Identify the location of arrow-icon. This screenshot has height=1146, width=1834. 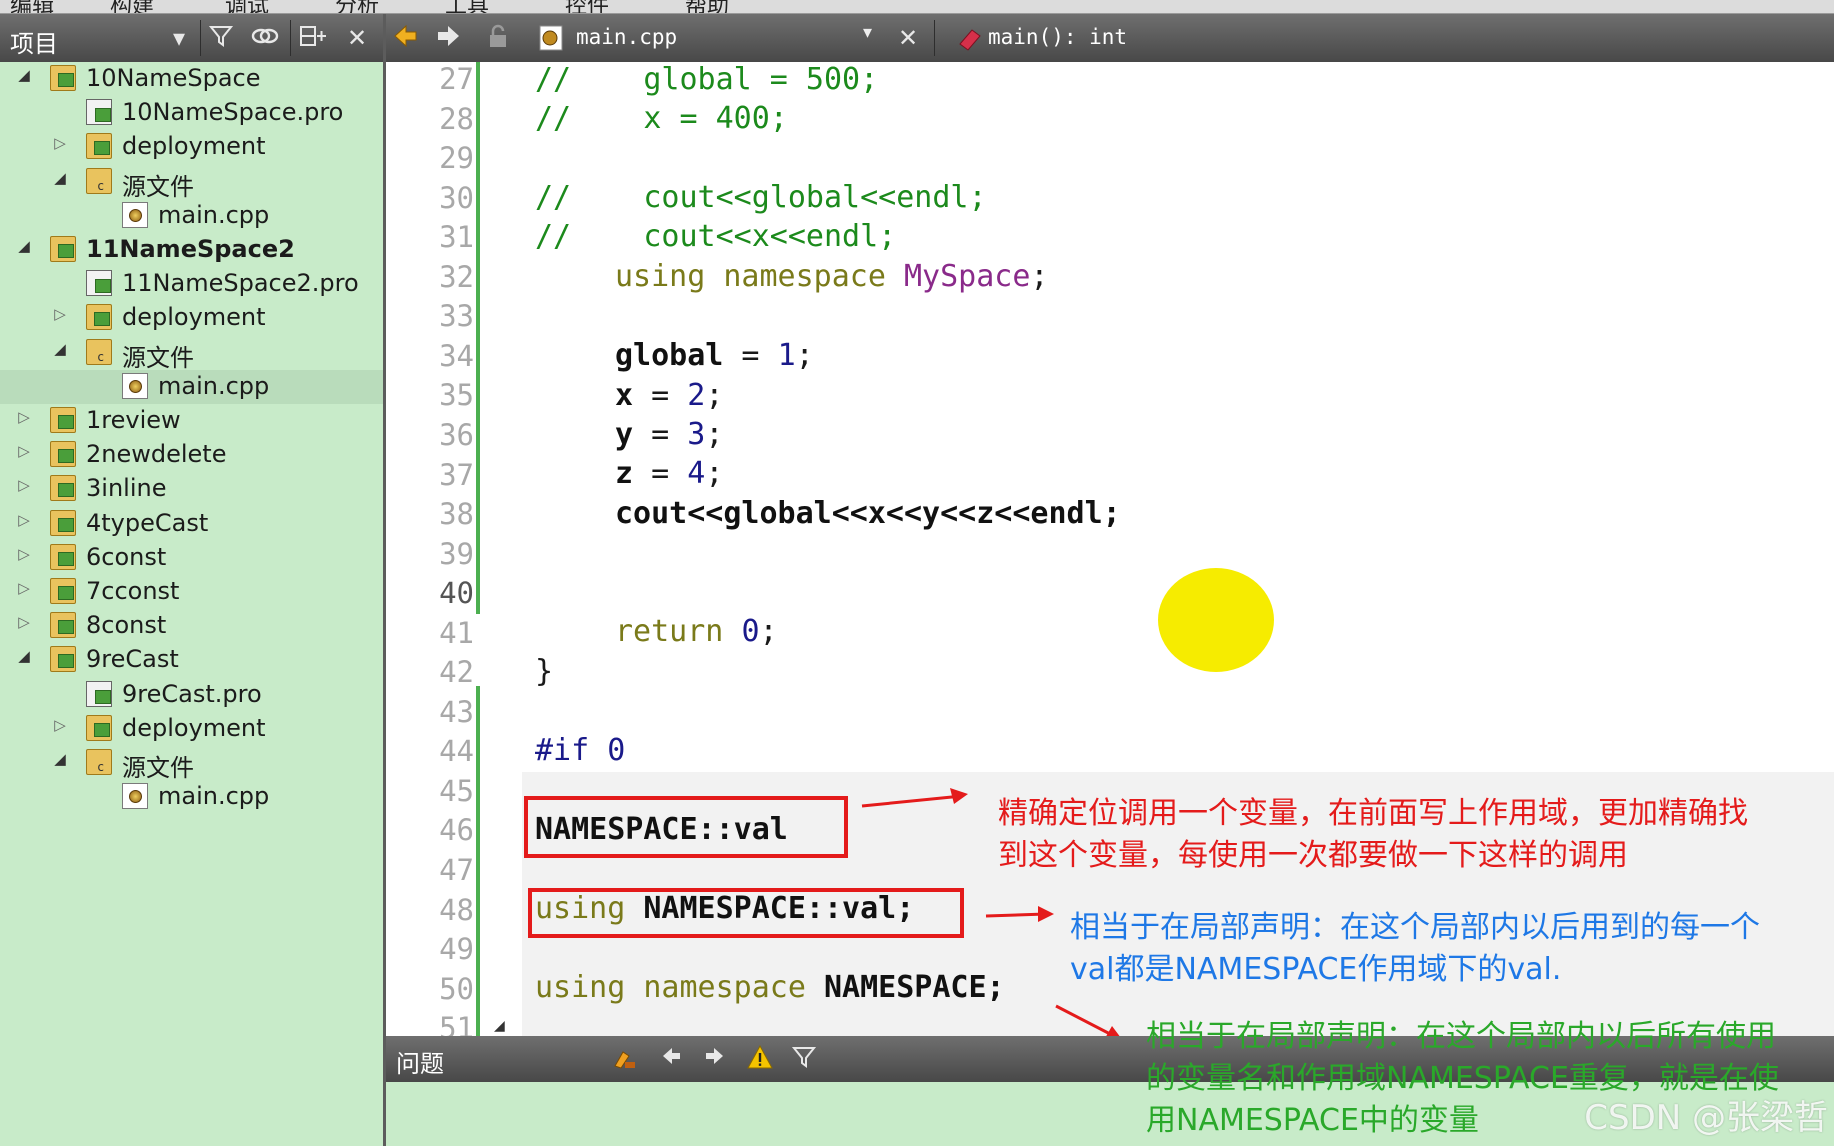
(914, 798).